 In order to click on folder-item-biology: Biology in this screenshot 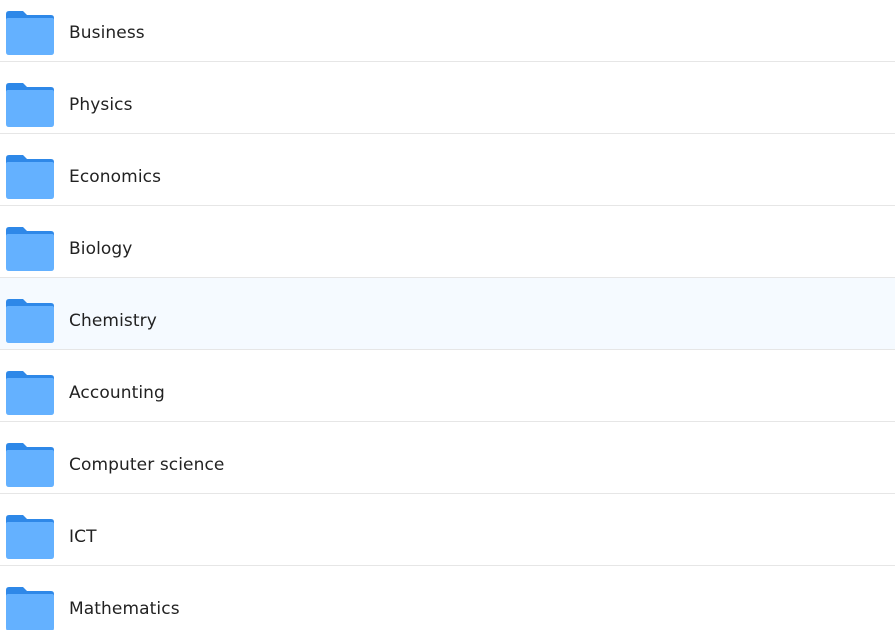, I will do `click(447, 242)`.